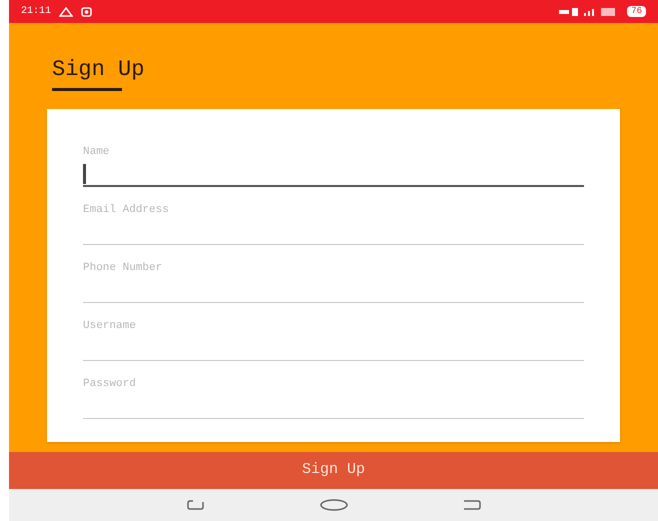  I want to click on warning-icon, so click(66, 11).